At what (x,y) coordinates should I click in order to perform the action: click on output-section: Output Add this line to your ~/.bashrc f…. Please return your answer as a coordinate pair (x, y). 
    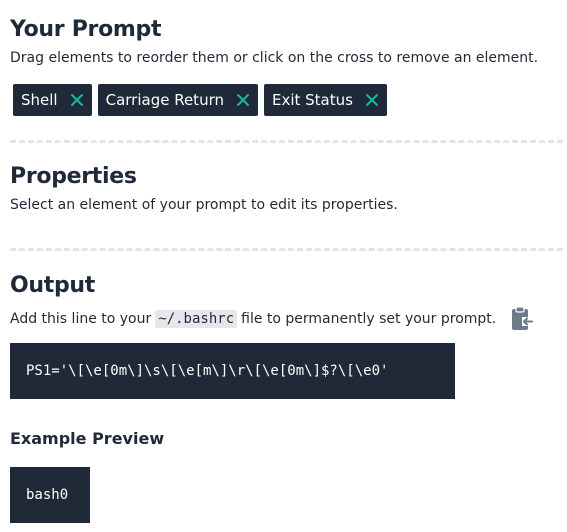
    Looking at the image, I should click on (286, 302).